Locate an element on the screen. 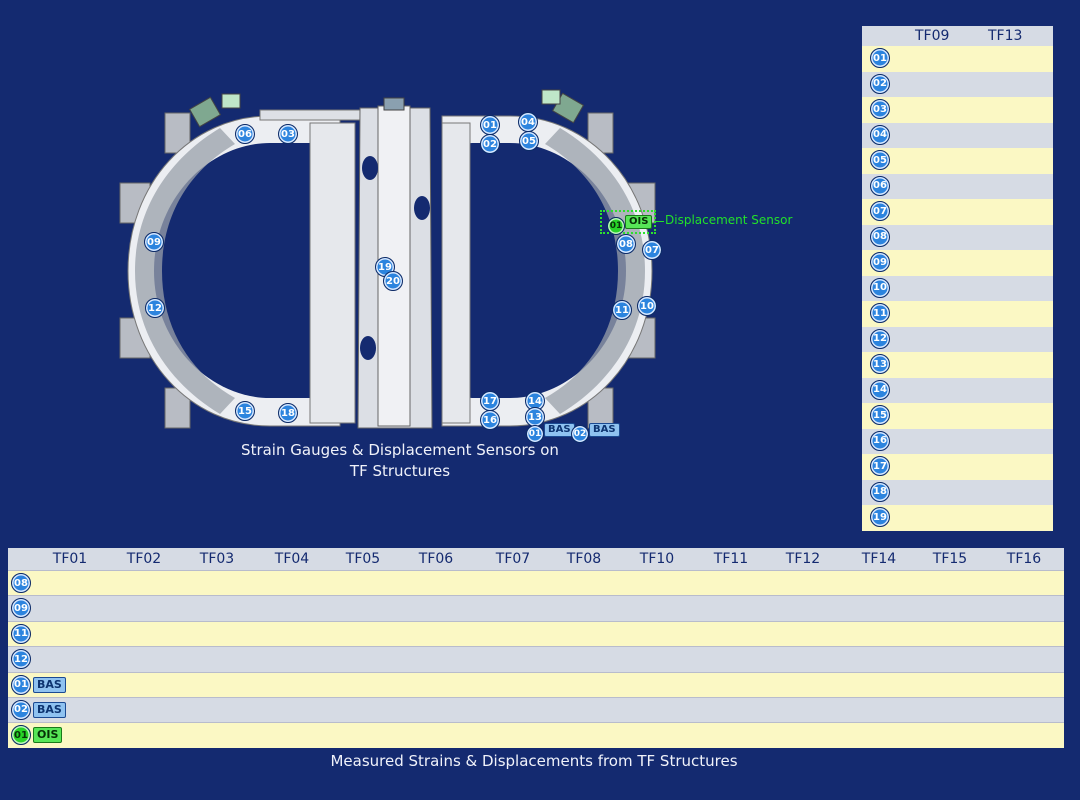 Image resolution: width=1080 pixels, height=800 pixels. right-tf-coil is located at coordinates (548, 259).